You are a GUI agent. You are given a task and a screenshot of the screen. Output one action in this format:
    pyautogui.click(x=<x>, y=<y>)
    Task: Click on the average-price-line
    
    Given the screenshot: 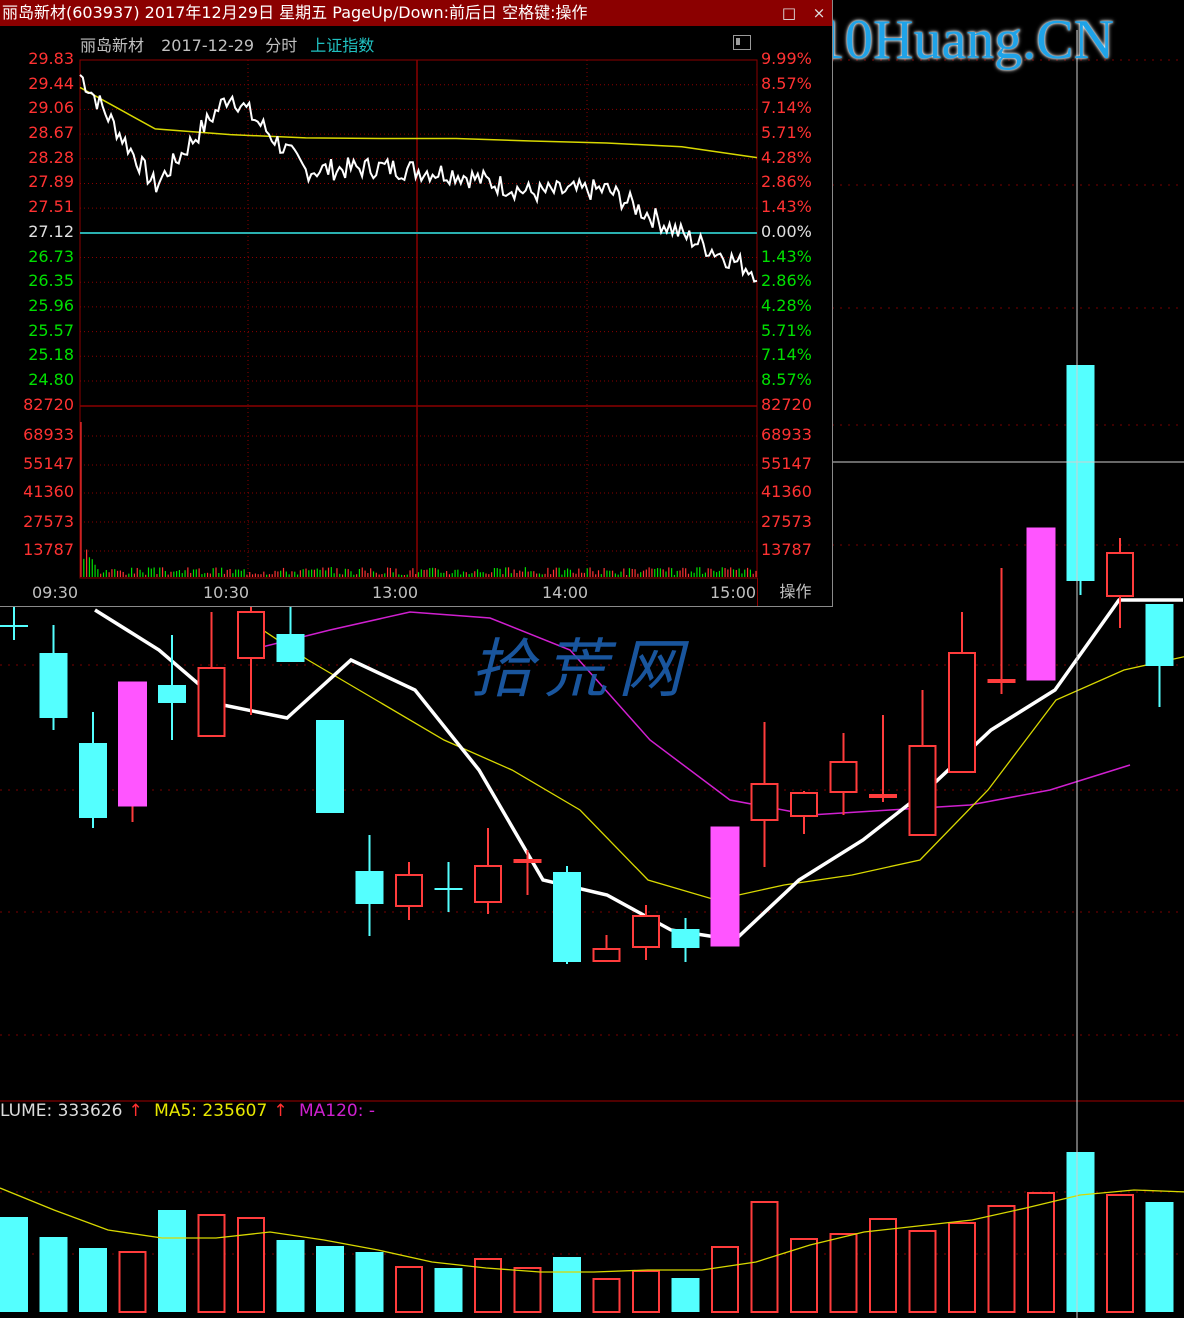 What is the action you would take?
    pyautogui.click(x=418, y=122)
    